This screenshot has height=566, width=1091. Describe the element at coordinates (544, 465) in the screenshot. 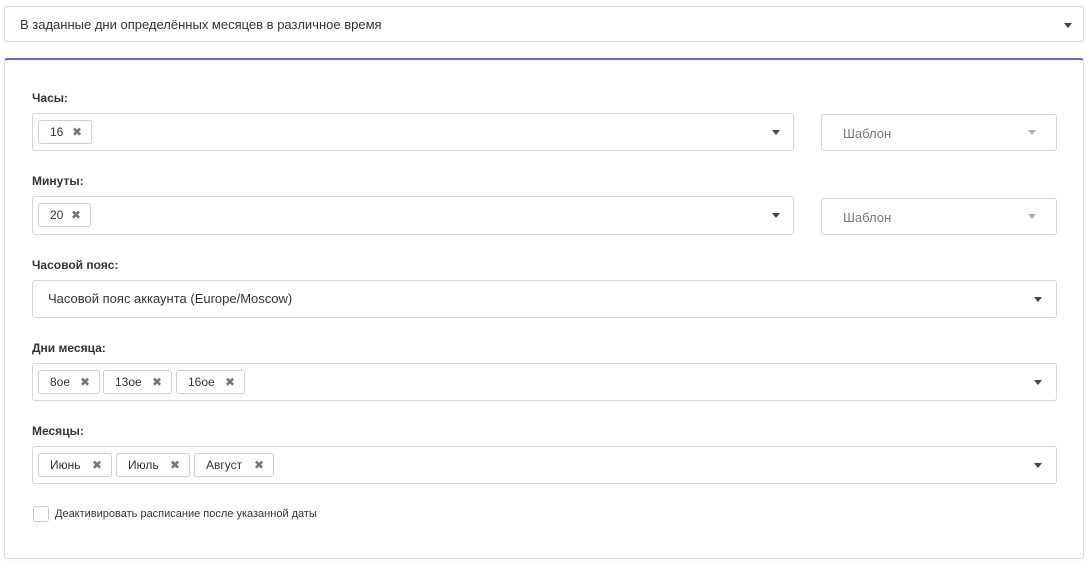

I see `months-multiselect: Июнь ✖ Июль ✖ Август ✖` at that location.